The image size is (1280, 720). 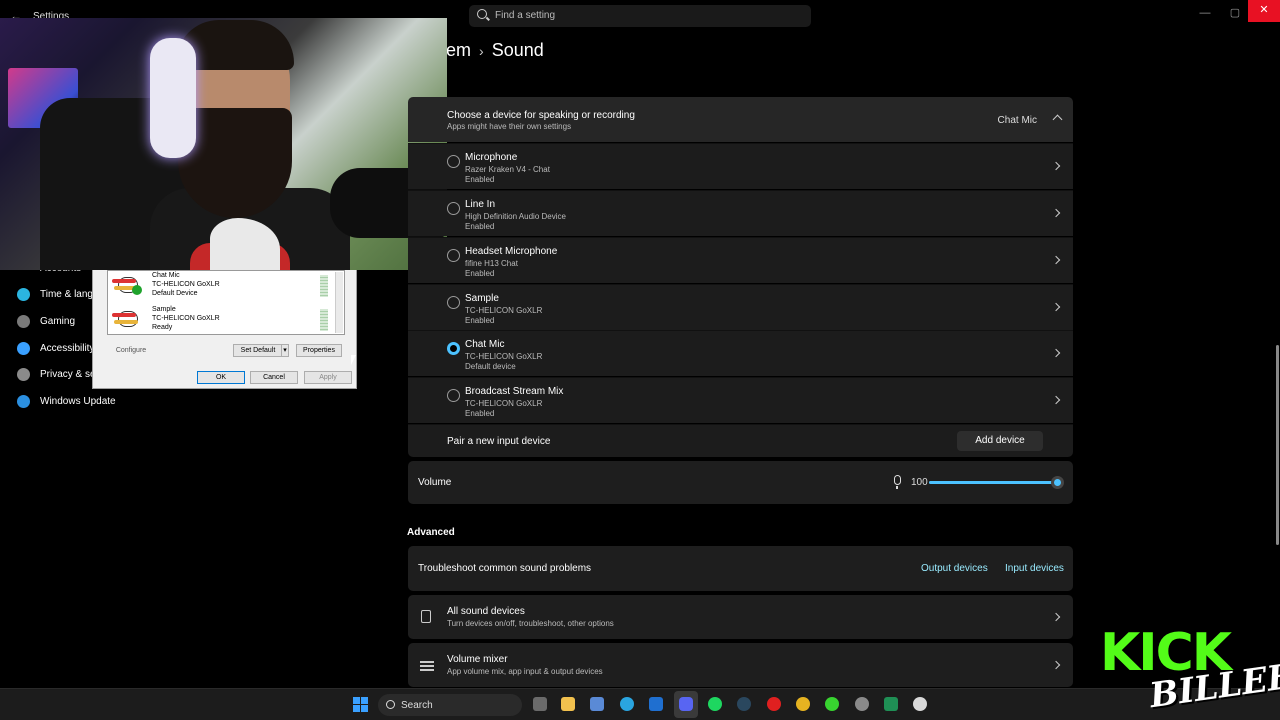 I want to click on list-scrollbar, so click(x=339, y=302).